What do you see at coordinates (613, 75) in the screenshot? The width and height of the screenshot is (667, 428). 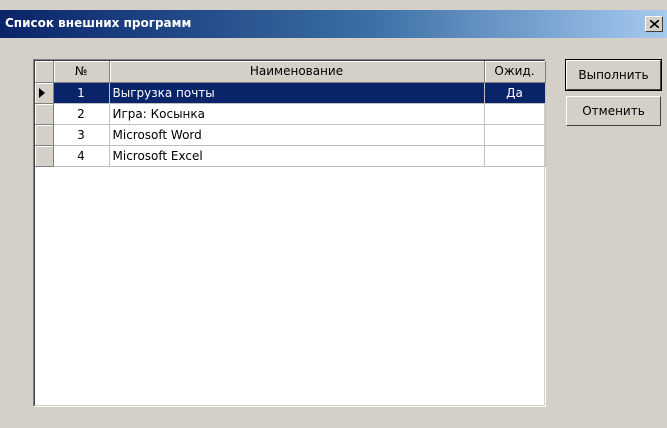 I see `run-button: Выполнить` at bounding box center [613, 75].